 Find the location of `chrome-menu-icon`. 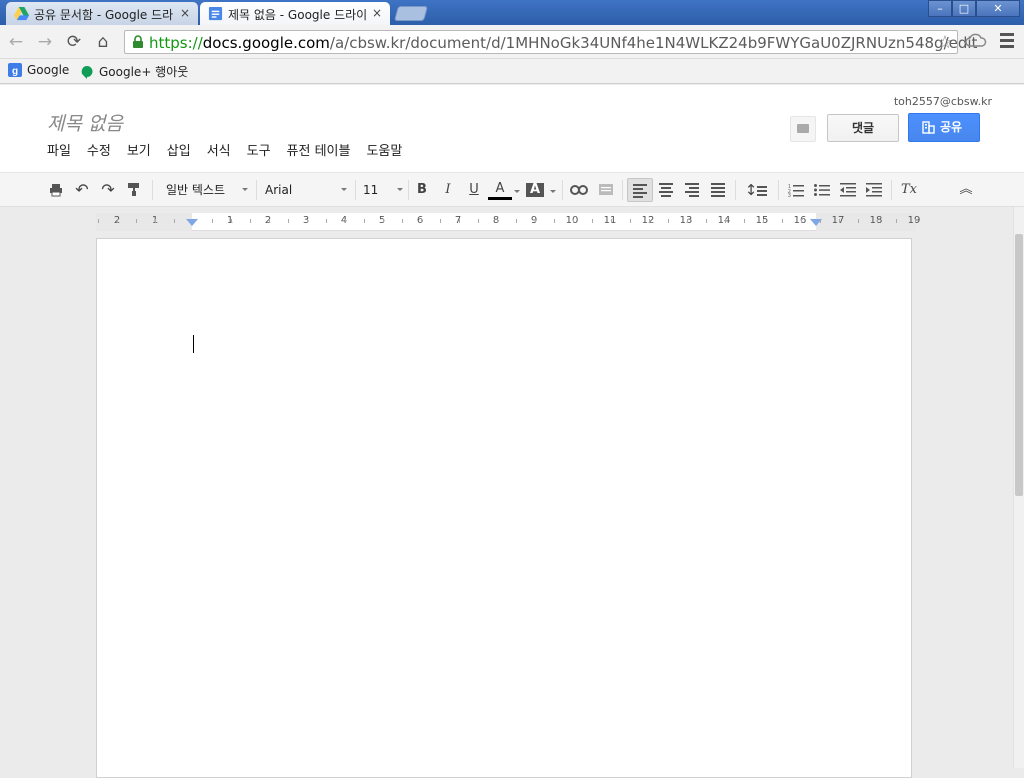

chrome-menu-icon is located at coordinates (1007, 42).